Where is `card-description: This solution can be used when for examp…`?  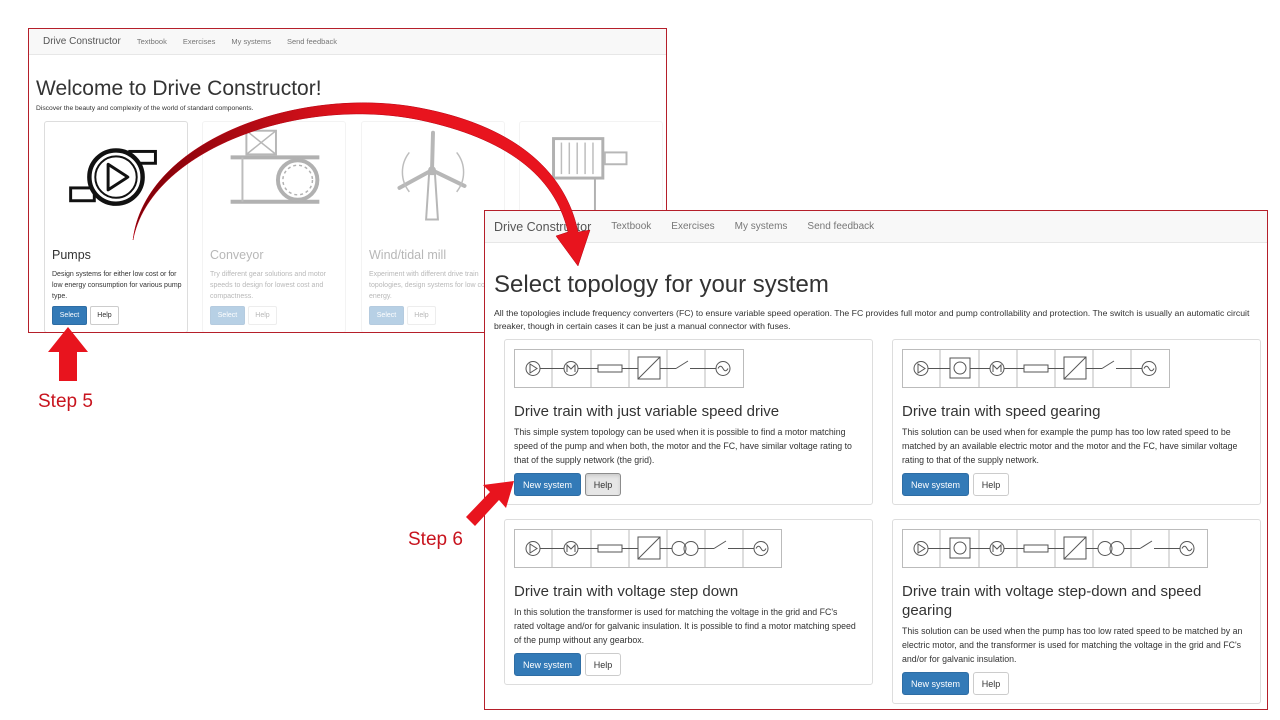
card-description: This solution can be used when for examp… is located at coordinates (1070, 446).